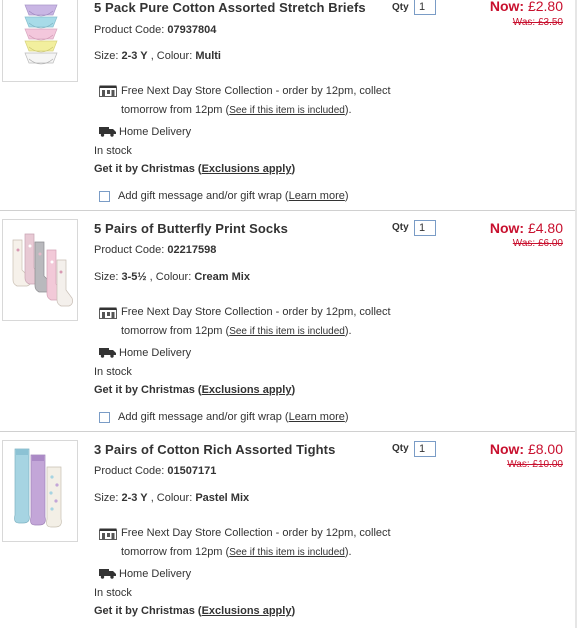 This screenshot has width=577, height=628. Describe the element at coordinates (172, 277) in the screenshot. I see `size-colour: Size: 3-5½ , Colour: Cream Mix` at that location.